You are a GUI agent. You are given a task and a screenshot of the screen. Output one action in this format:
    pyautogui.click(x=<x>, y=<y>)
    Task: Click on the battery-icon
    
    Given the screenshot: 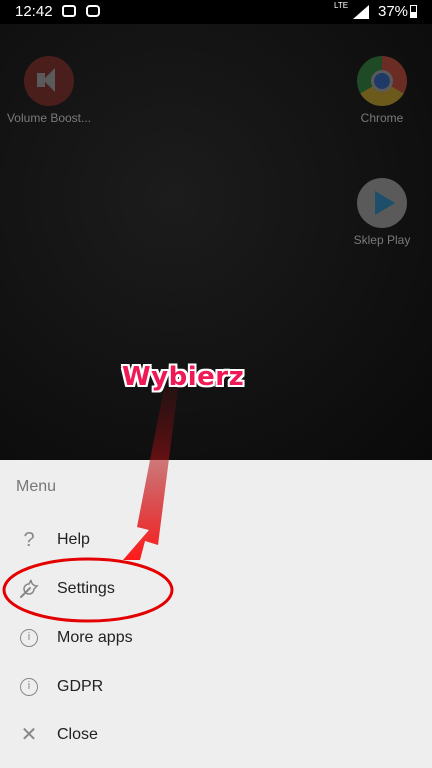 What is the action you would take?
    pyautogui.click(x=413, y=11)
    